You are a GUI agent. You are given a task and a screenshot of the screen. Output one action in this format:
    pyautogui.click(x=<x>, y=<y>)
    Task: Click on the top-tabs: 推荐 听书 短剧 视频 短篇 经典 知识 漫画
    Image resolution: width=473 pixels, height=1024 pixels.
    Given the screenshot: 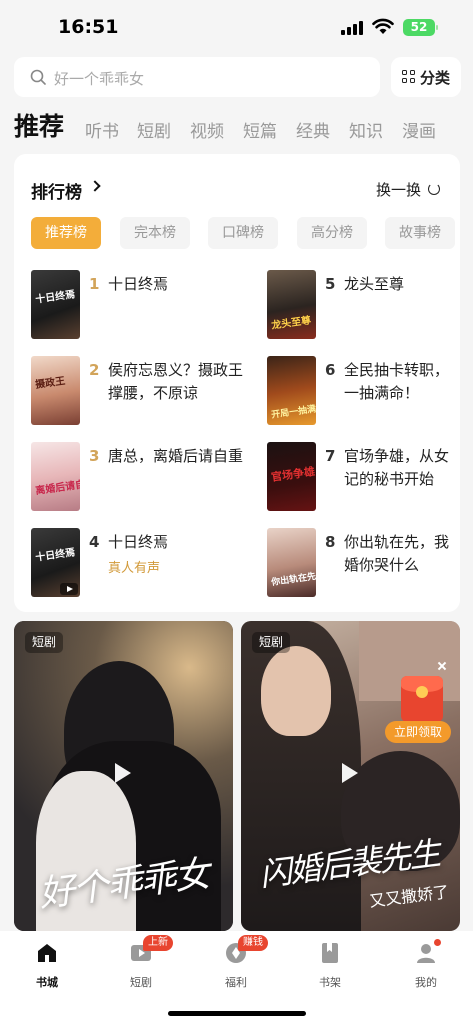 What is the action you would take?
    pyautogui.click(x=239, y=127)
    